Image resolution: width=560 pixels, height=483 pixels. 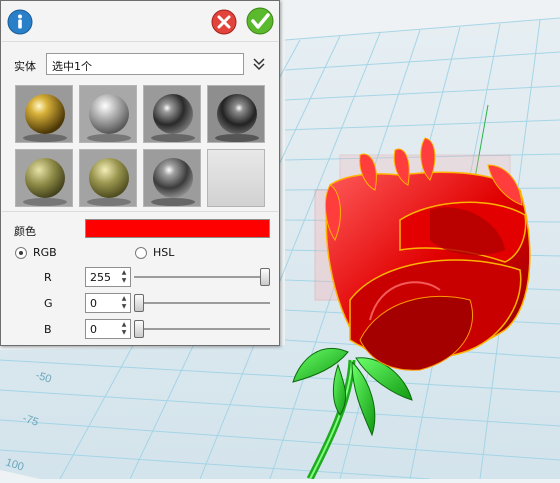 I want to click on entity-label: 实体, so click(x=25, y=66).